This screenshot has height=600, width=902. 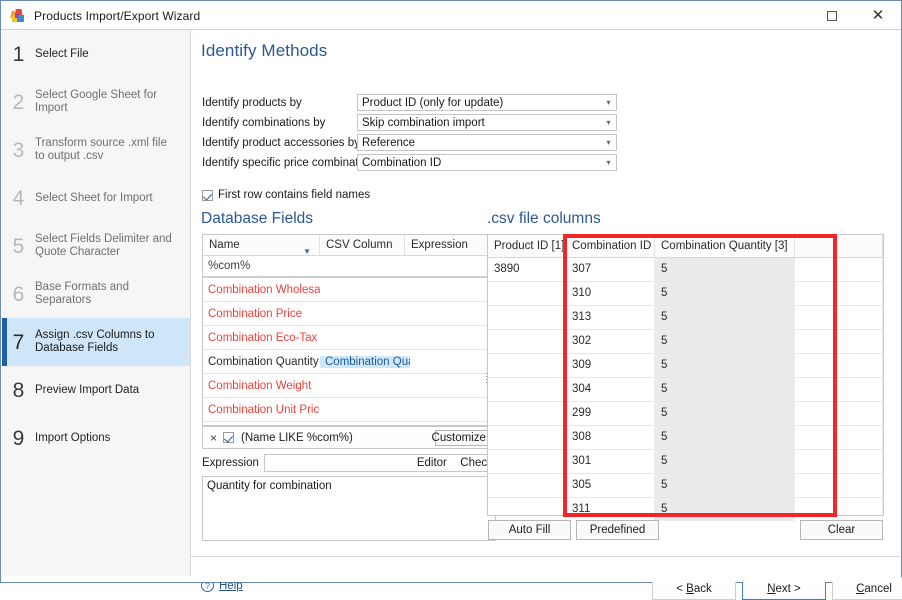 What do you see at coordinates (382, 463) in the screenshot?
I see `expression-input: Check Editor` at bounding box center [382, 463].